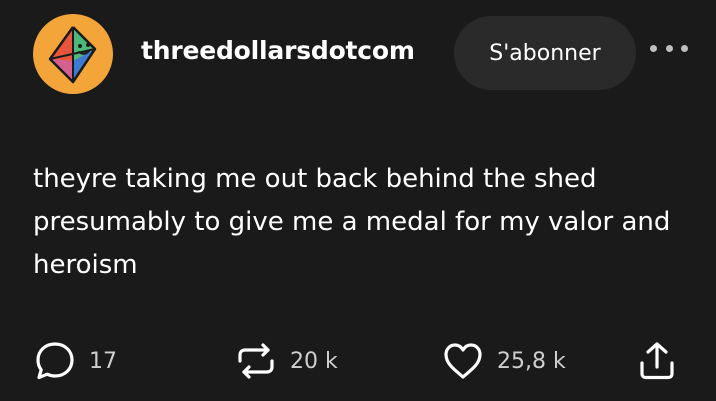 The height and width of the screenshot is (401, 716). I want to click on octahedron-avatar-icon, so click(72, 55).